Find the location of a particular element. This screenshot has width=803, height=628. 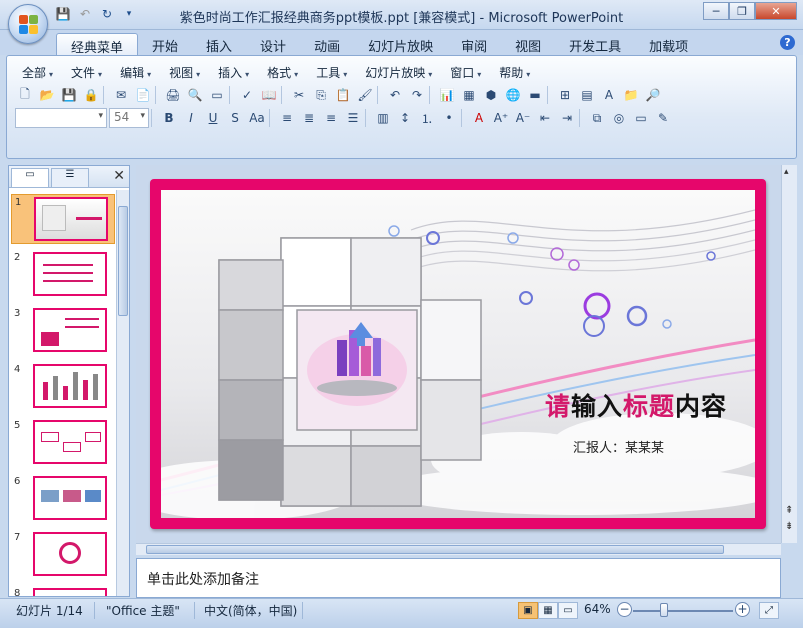

decrease-indent-icon: ⇤ is located at coordinates (545, 118).